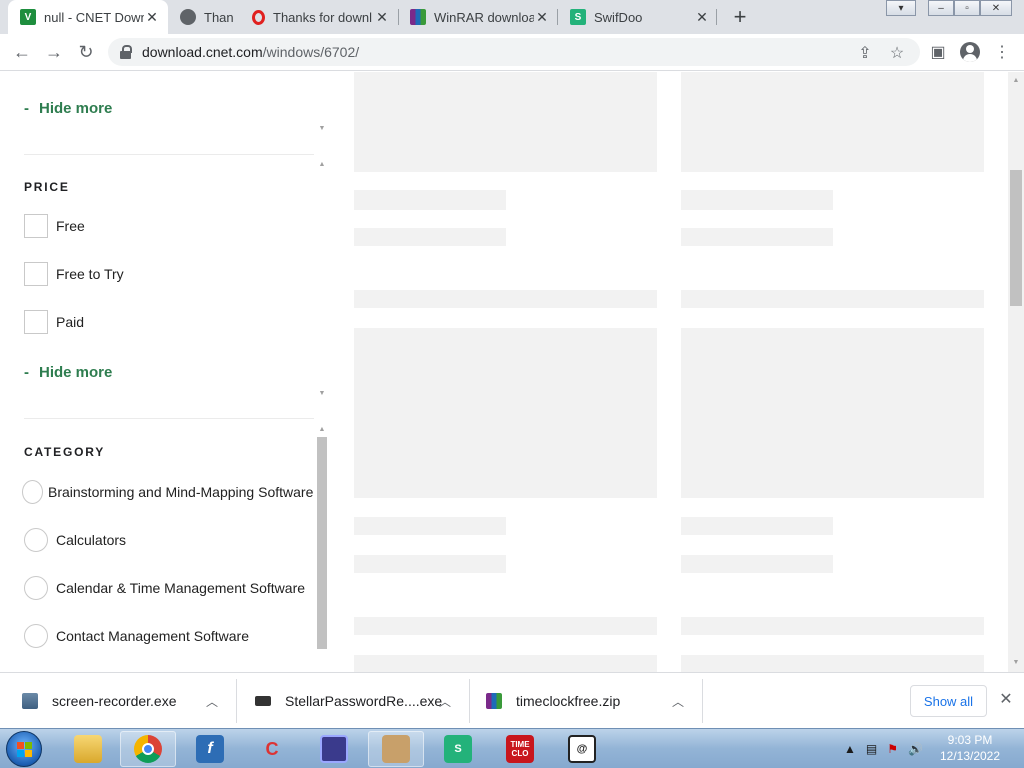 This screenshot has height=768, width=1024. What do you see at coordinates (892, 749) in the screenshot?
I see `action-center-icon: ⚑` at bounding box center [892, 749].